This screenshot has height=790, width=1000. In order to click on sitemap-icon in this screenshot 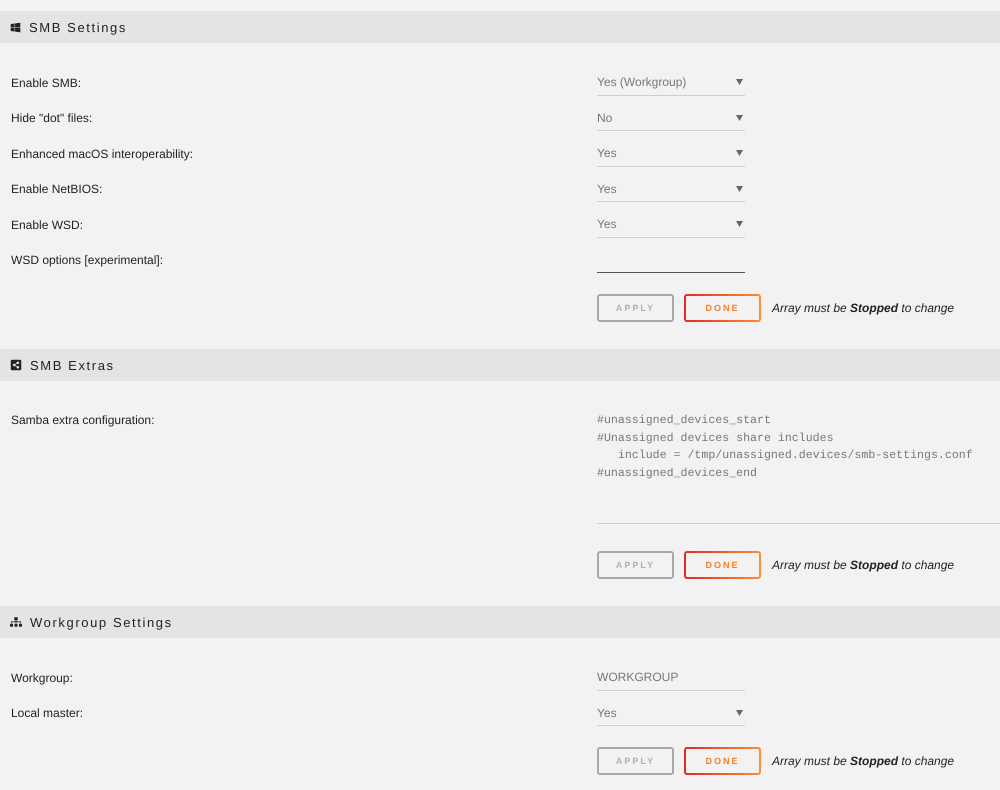, I will do `click(16, 622)`.